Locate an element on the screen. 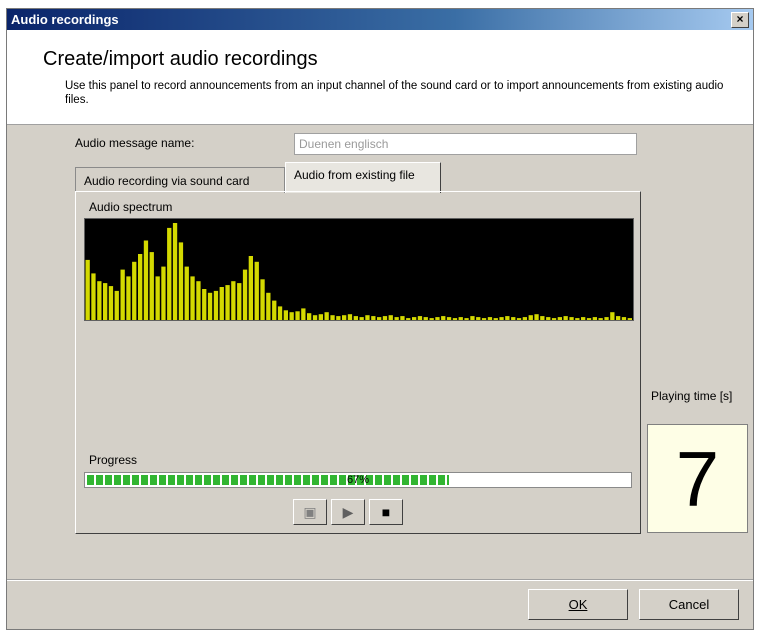 This screenshot has width=759, height=634. playing-time-value: 7 is located at coordinates (697, 479).